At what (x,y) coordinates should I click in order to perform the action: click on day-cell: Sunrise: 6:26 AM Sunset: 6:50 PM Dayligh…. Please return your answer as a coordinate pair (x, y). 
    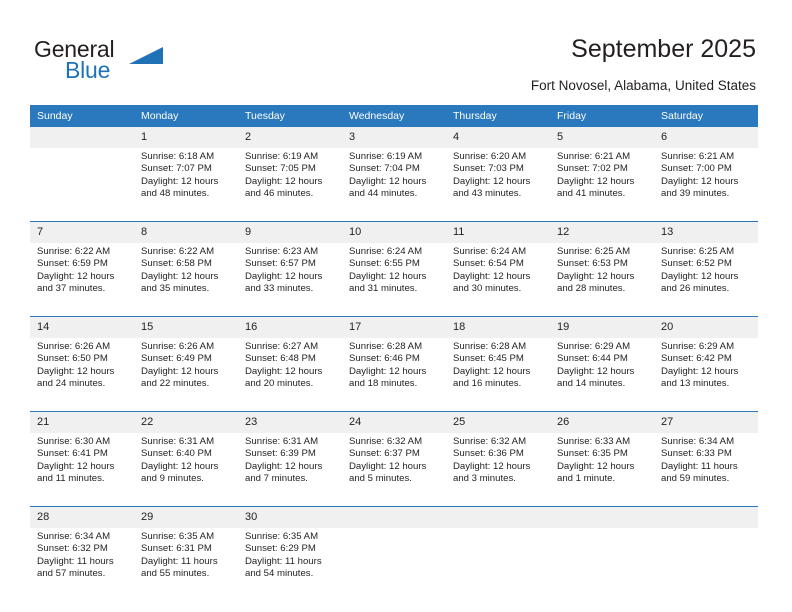
    Looking at the image, I should click on (82, 375).